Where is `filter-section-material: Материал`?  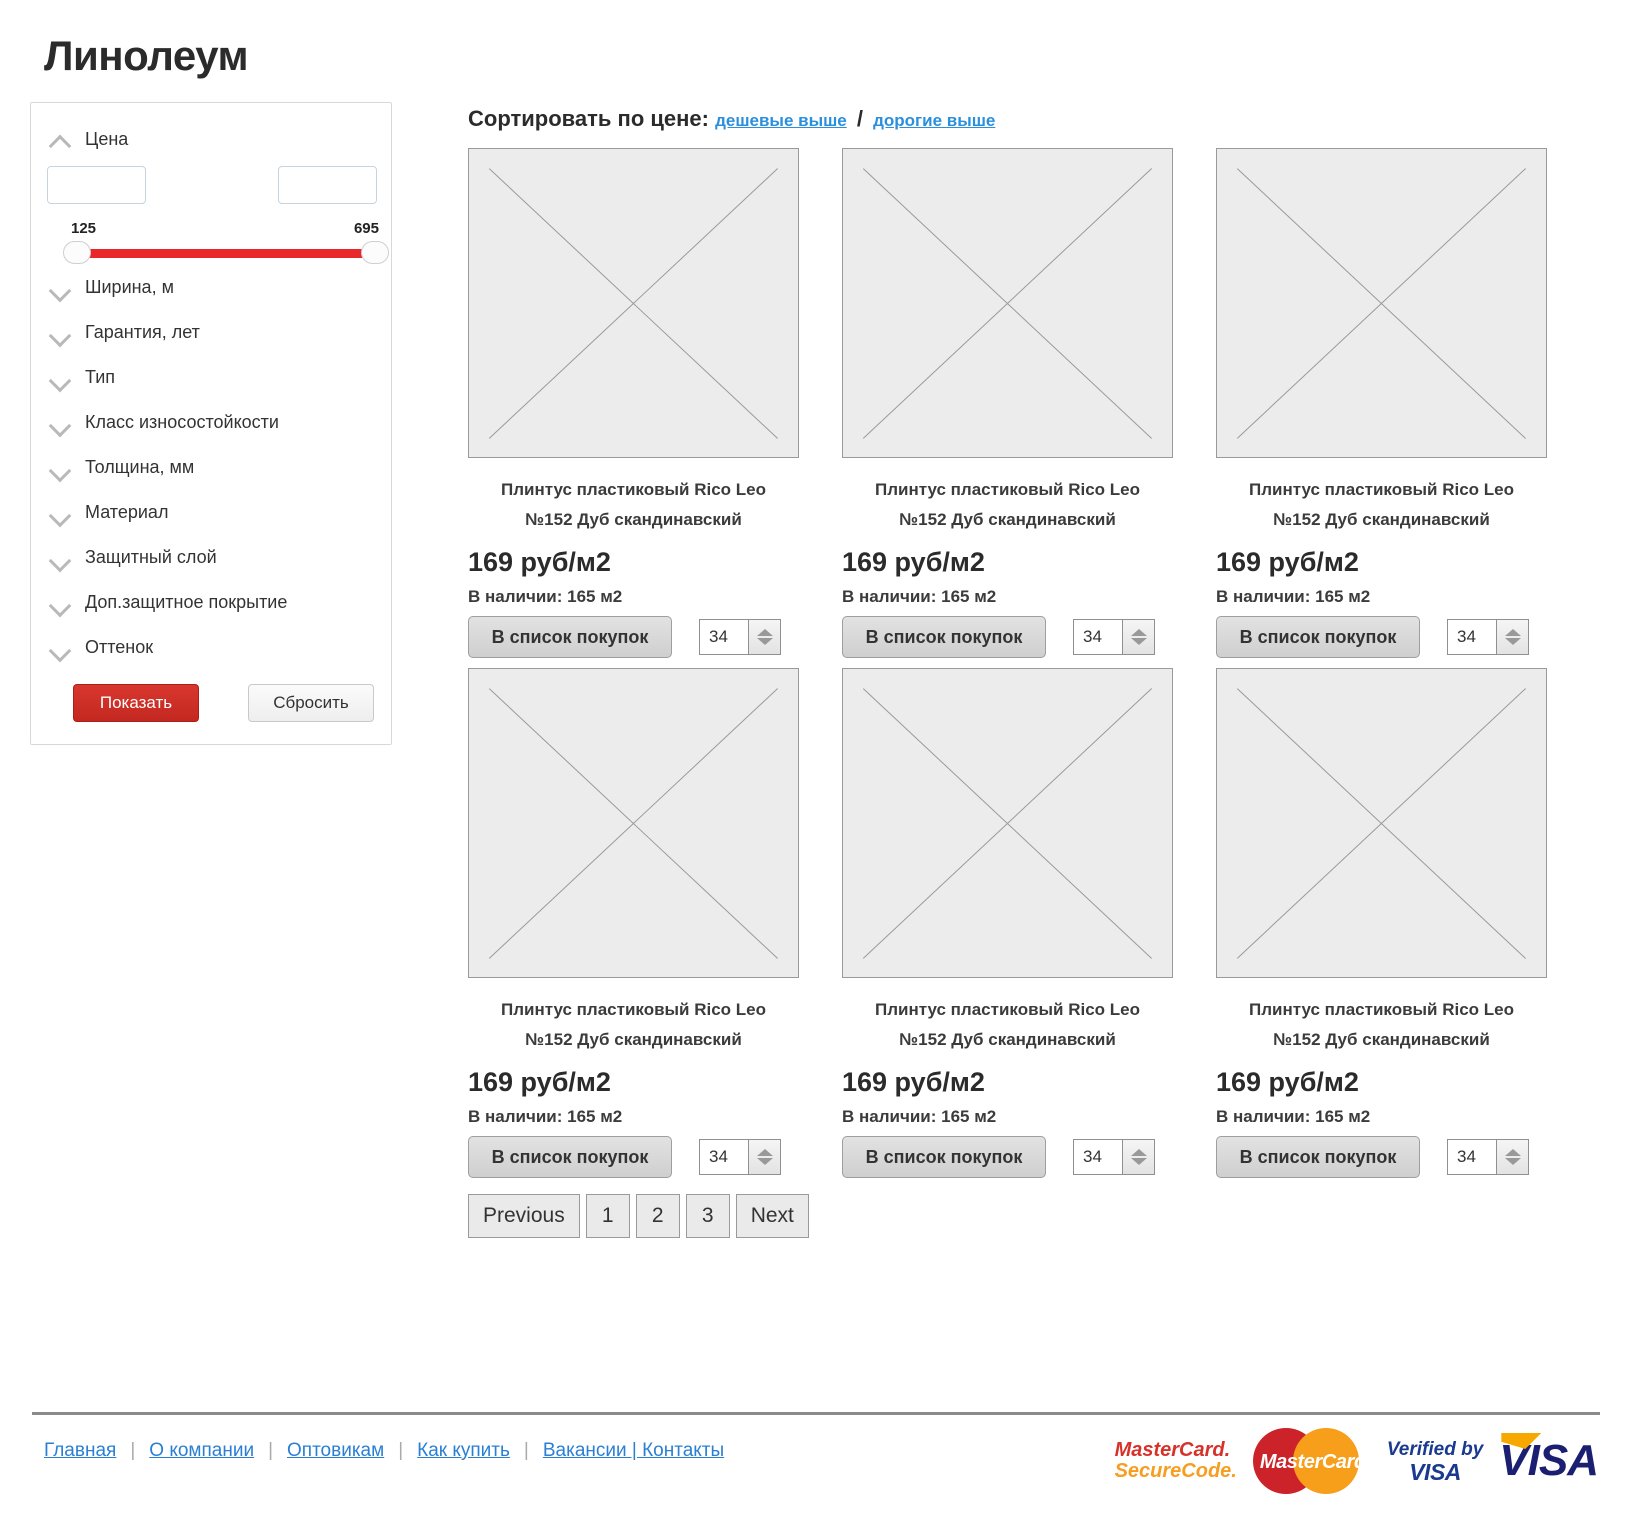 filter-section-material: Материал is located at coordinates (211, 512).